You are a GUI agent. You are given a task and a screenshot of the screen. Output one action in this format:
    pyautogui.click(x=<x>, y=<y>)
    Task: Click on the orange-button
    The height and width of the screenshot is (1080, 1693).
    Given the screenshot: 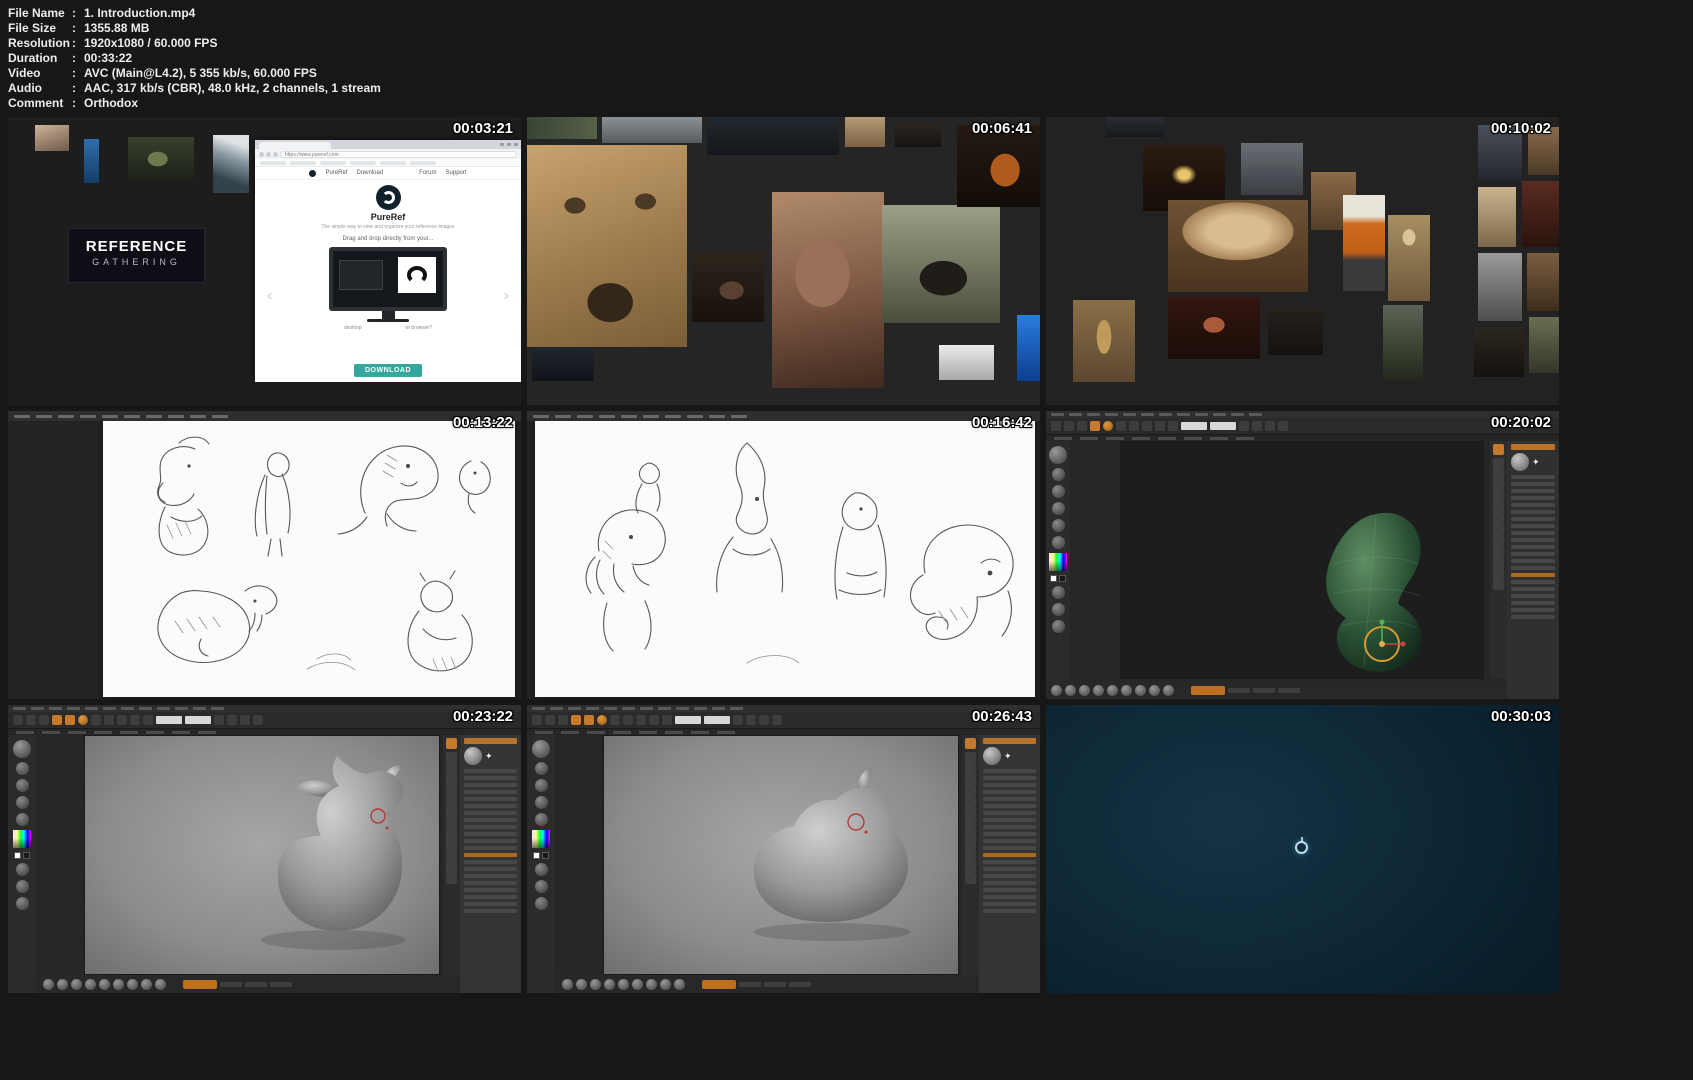 What is the action you would take?
    pyautogui.click(x=719, y=984)
    